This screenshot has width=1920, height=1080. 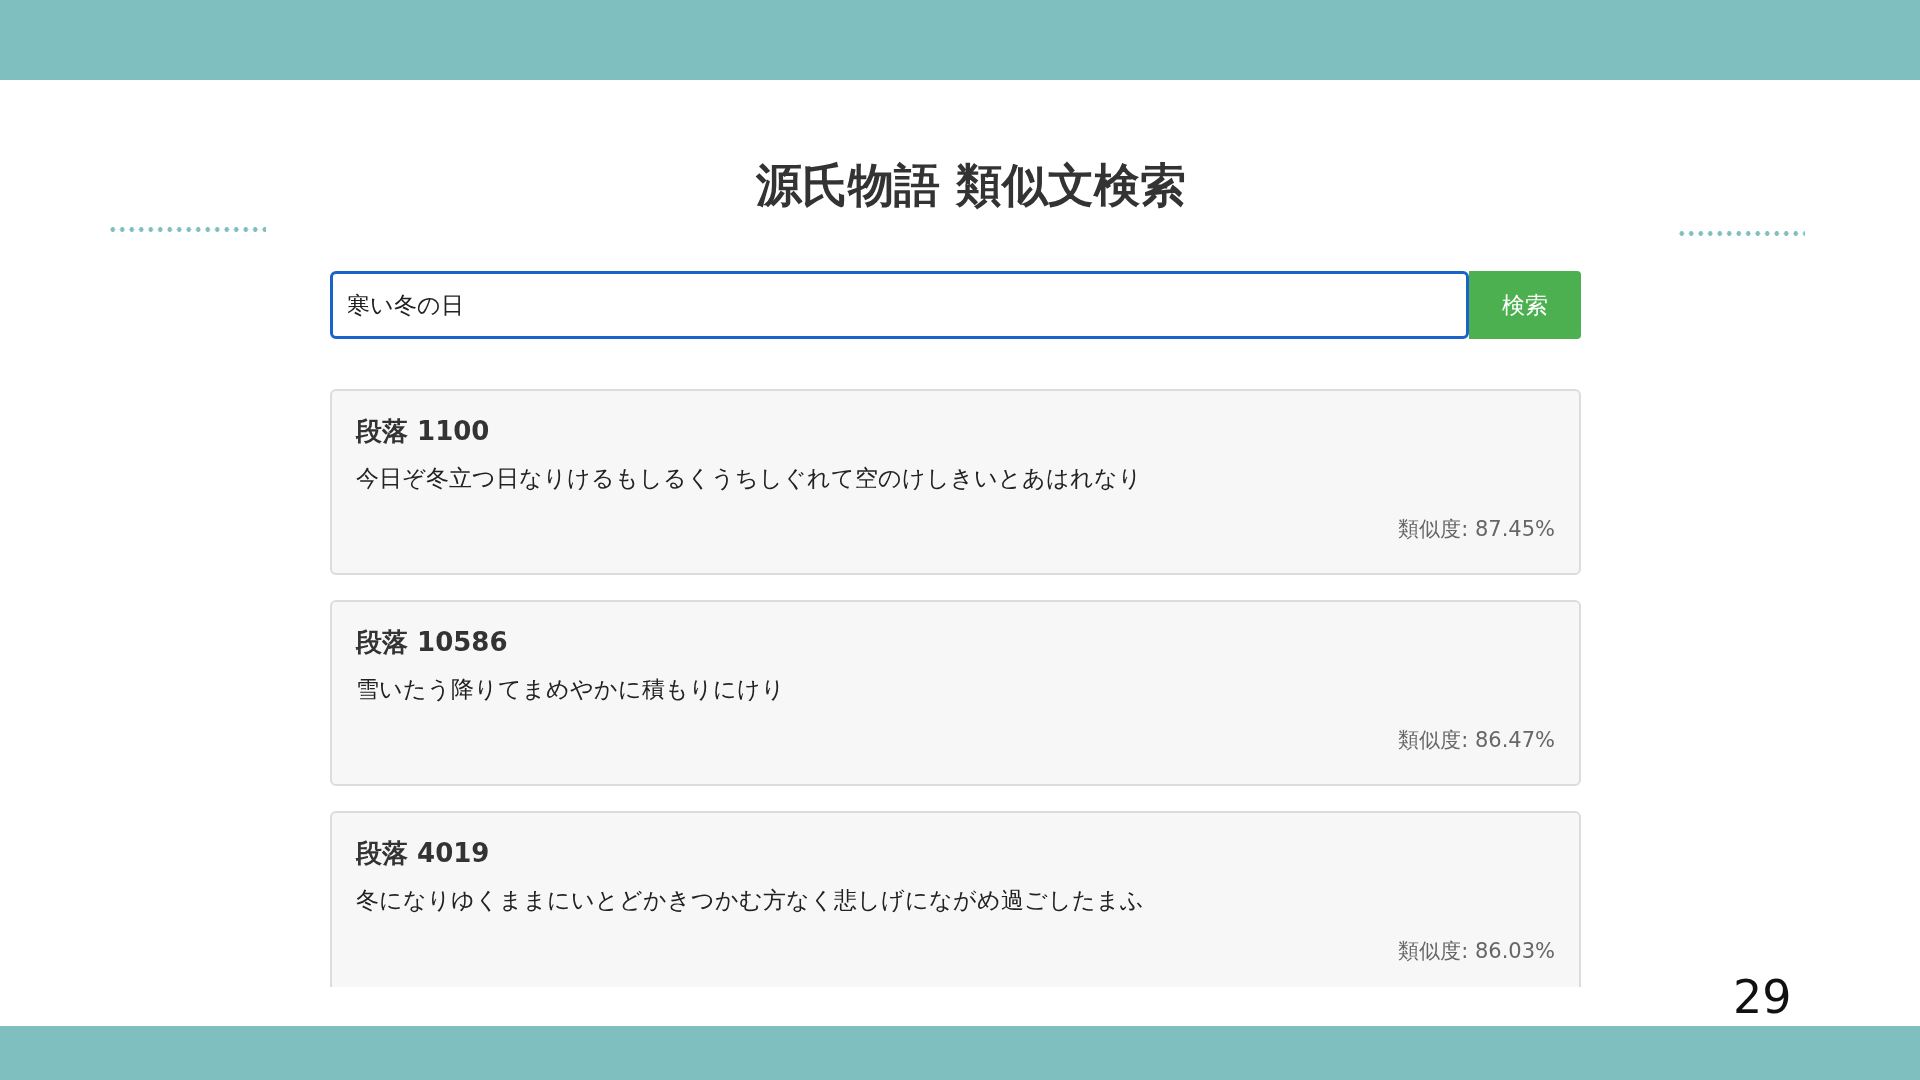 I want to click on paragraph-heading: 段落 10586, so click(x=432, y=642).